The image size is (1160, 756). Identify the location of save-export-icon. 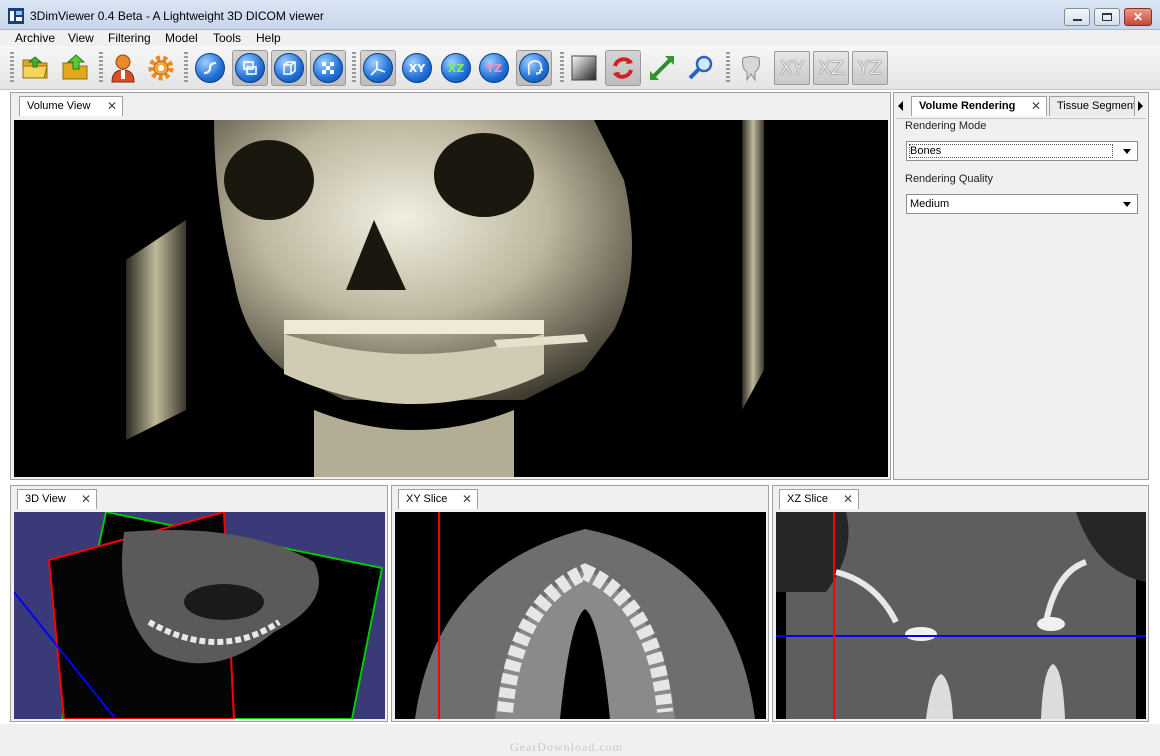
(75, 67).